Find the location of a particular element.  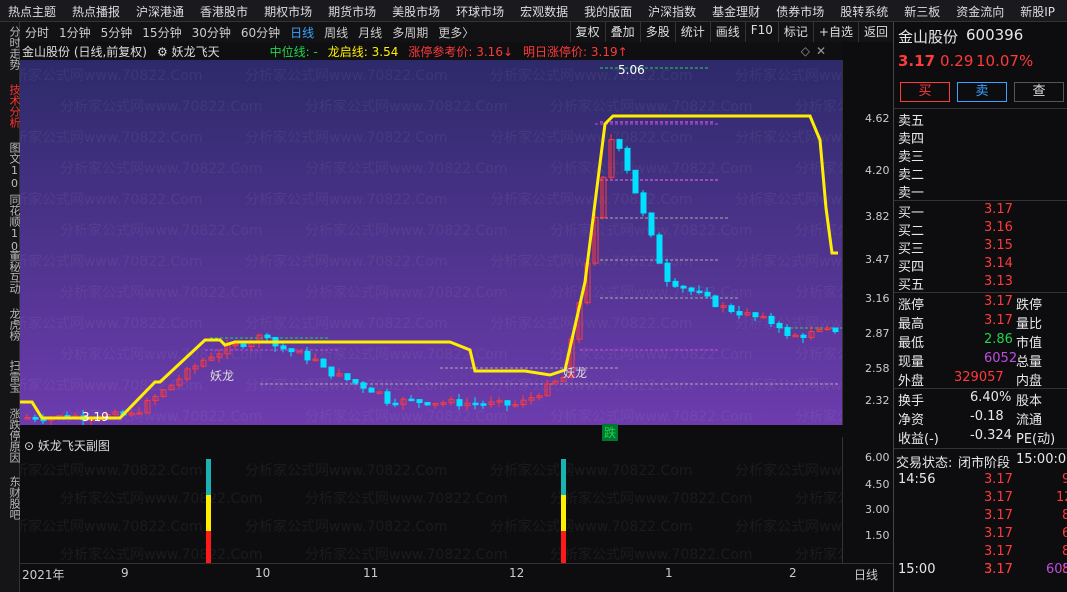

sub-y-axis: 6.00 4.50 3.00 1.50 is located at coordinates (867, 500).